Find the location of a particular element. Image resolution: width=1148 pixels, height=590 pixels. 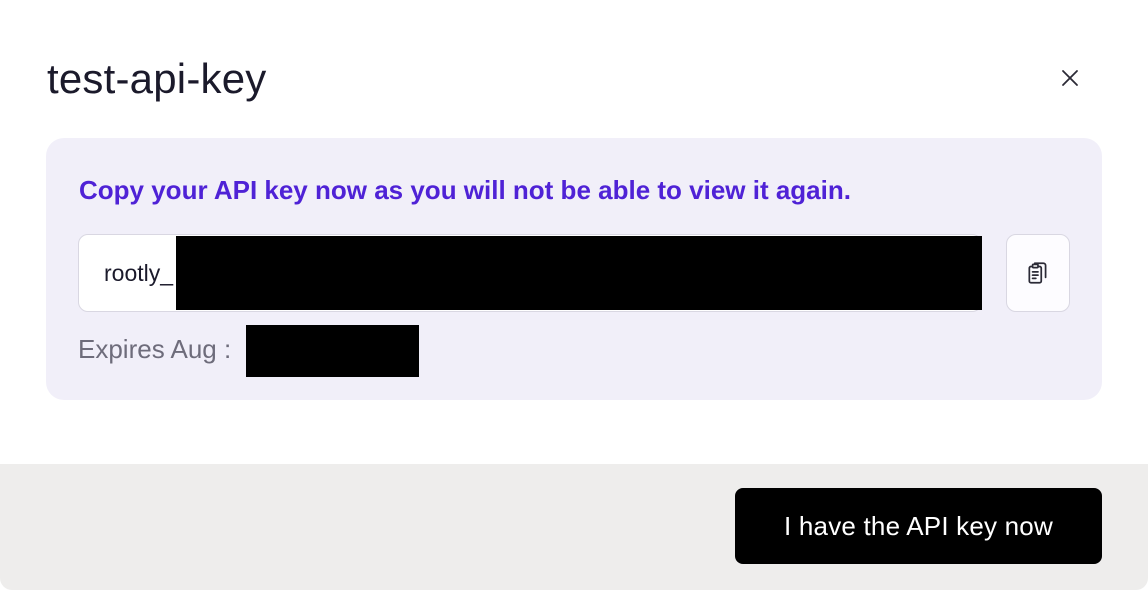

confirm-have-key-button: I have the API key now is located at coordinates (918, 526).